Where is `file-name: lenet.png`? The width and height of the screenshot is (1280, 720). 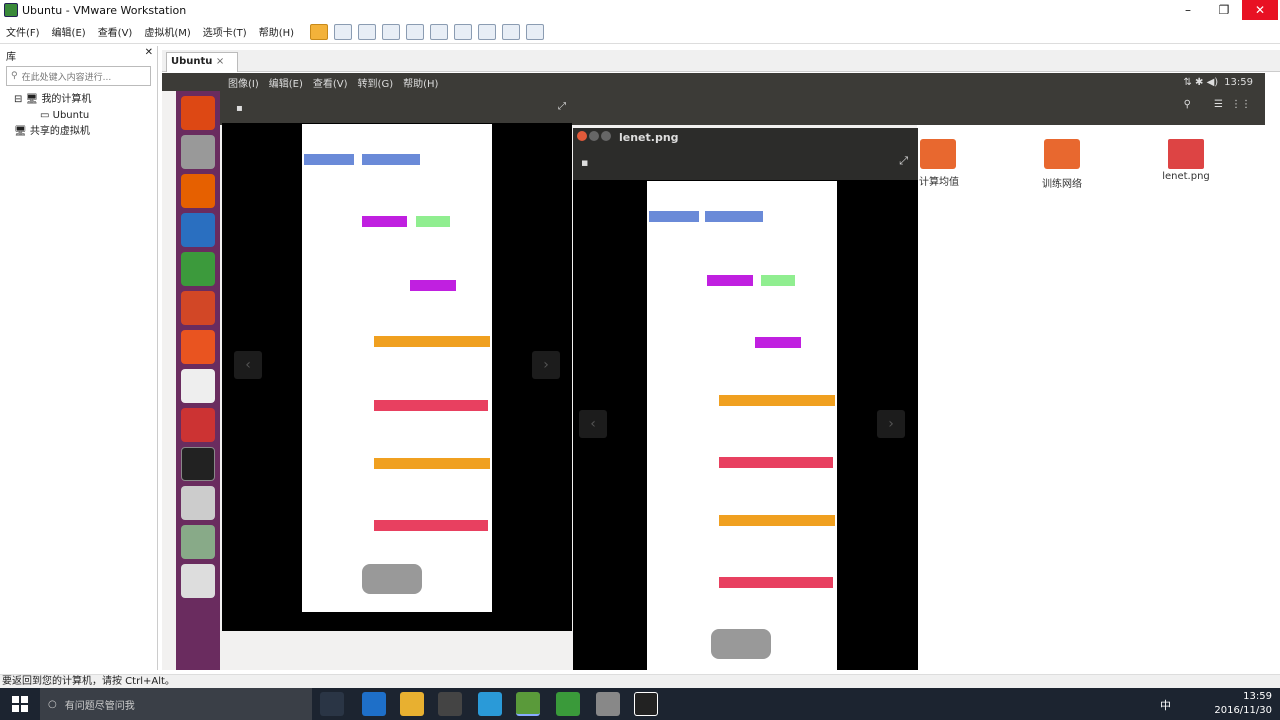
file-name: lenet.png is located at coordinates (1186, 176).